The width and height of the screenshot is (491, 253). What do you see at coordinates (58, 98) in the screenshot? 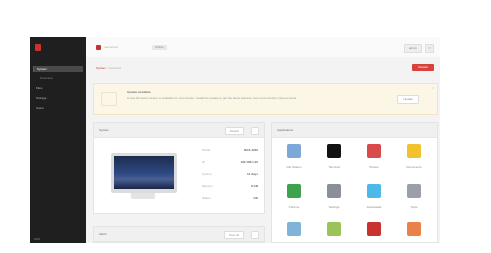
I see `sidebar-item-storage: Storage` at bounding box center [58, 98].